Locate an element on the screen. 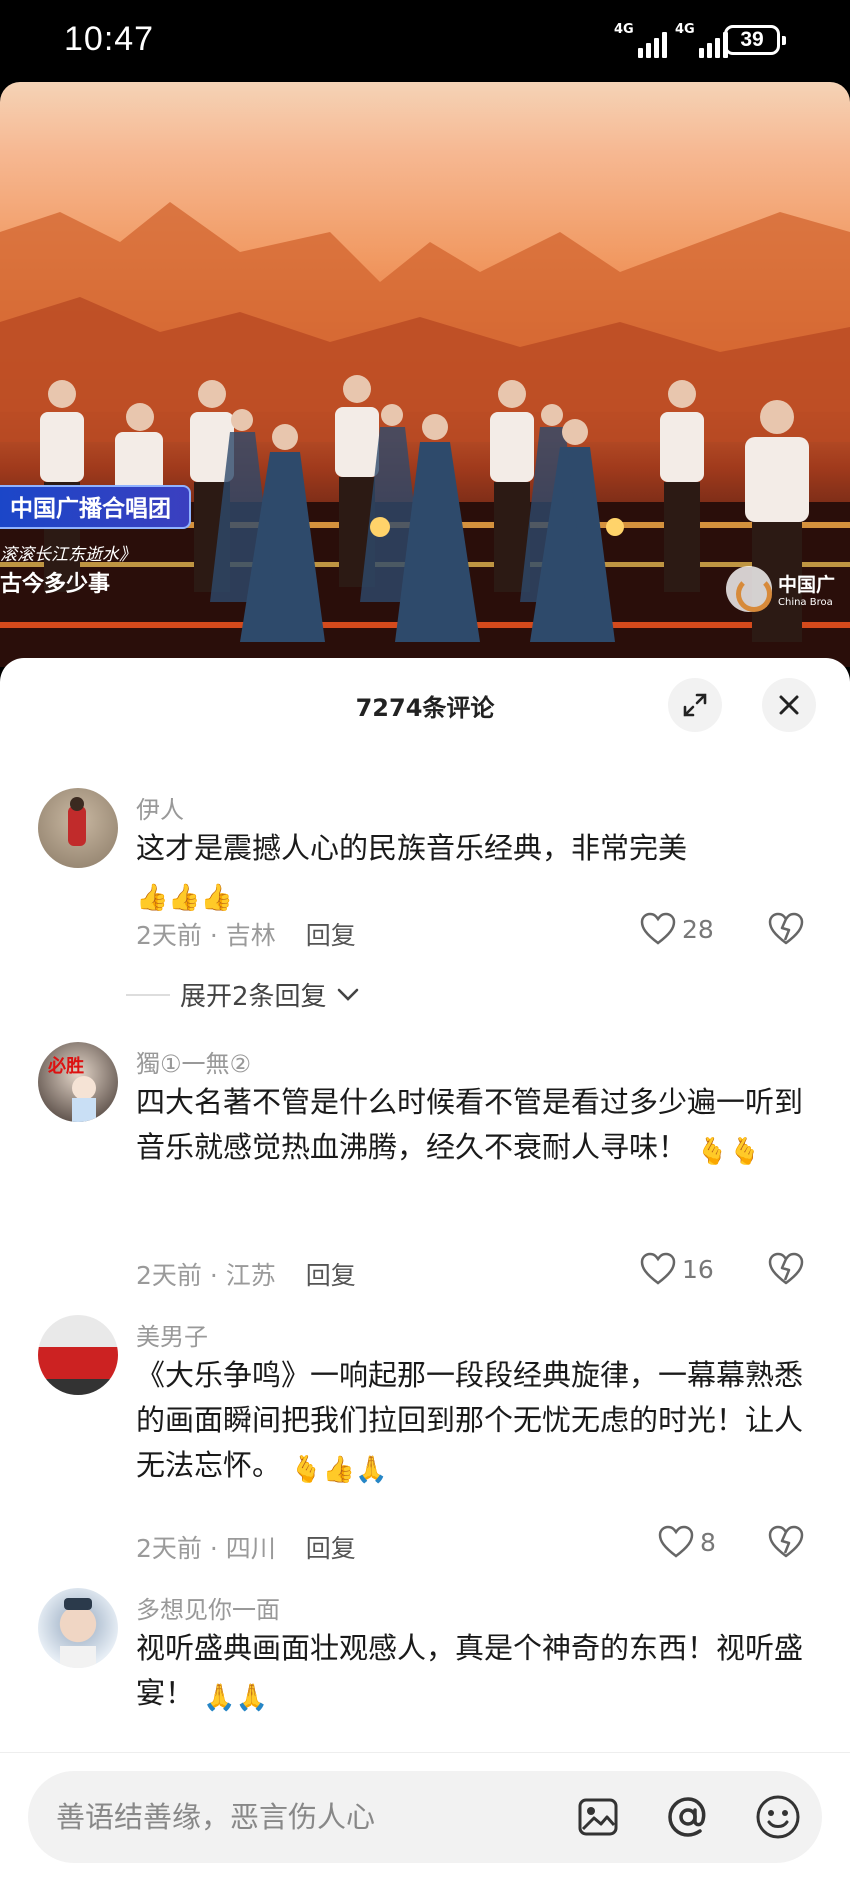 The width and height of the screenshot is (850, 1881). comment-input is located at coordinates (306, 1817).